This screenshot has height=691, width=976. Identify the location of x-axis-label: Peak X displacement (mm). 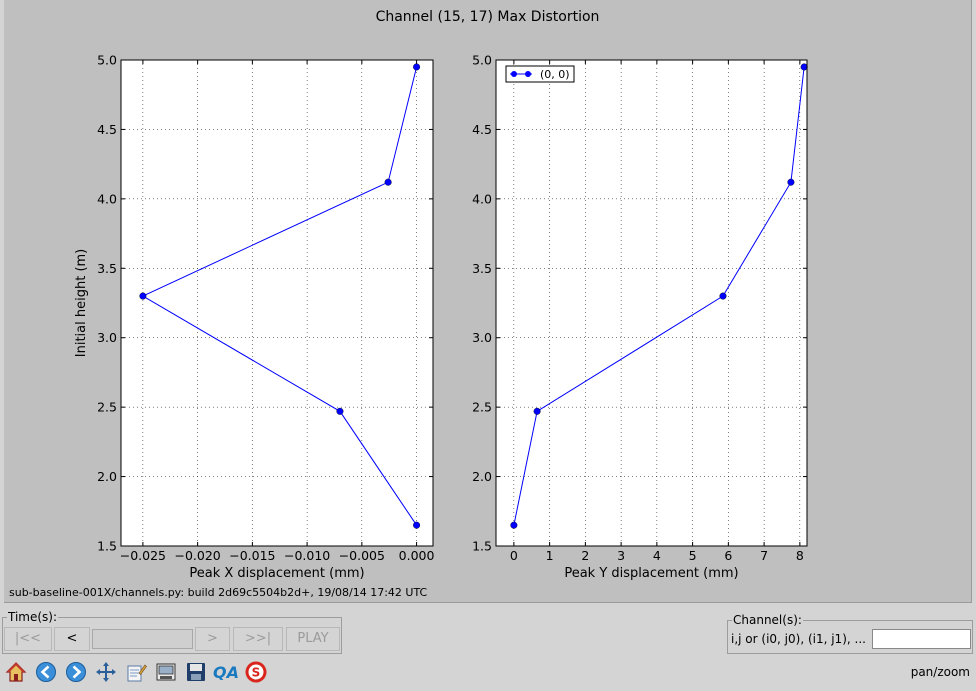
(276, 573).